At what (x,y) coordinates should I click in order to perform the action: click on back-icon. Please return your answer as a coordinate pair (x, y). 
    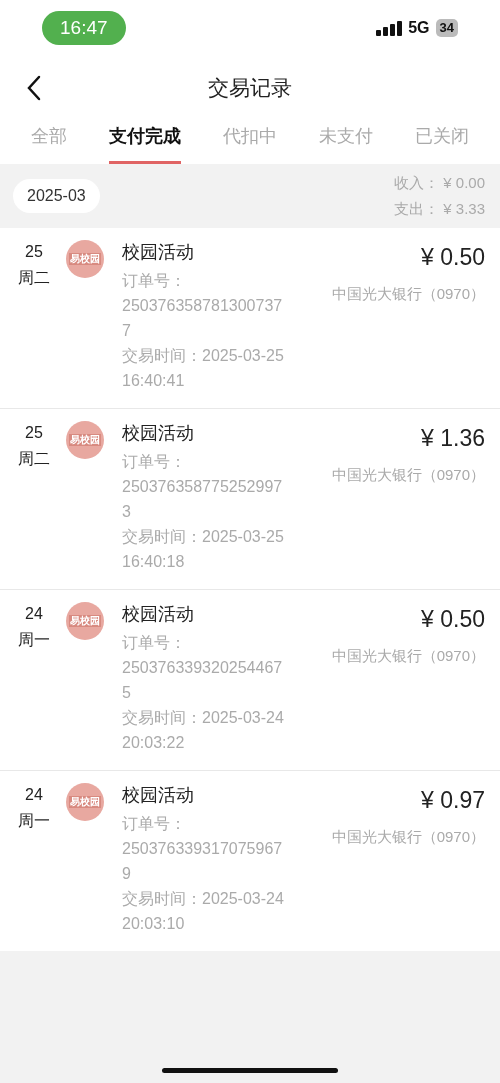
    Looking at the image, I should click on (34, 88).